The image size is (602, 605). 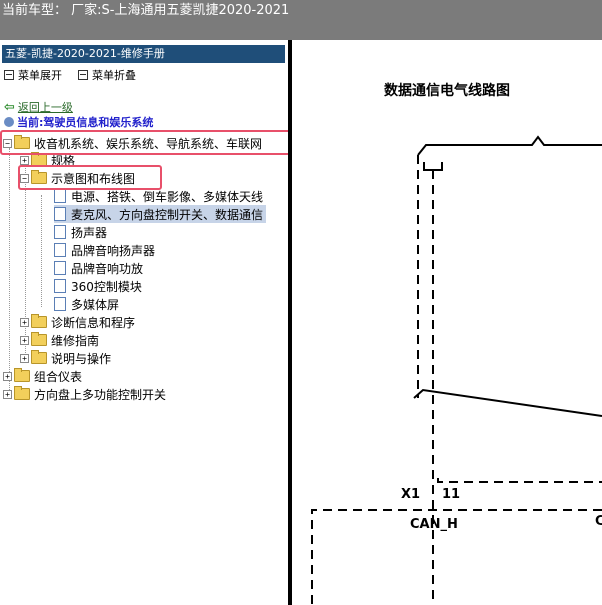 I want to click on top-bar: 当前车型： 厂家:S-上海通用五菱凯捷2020-2021, so click(x=301, y=20).